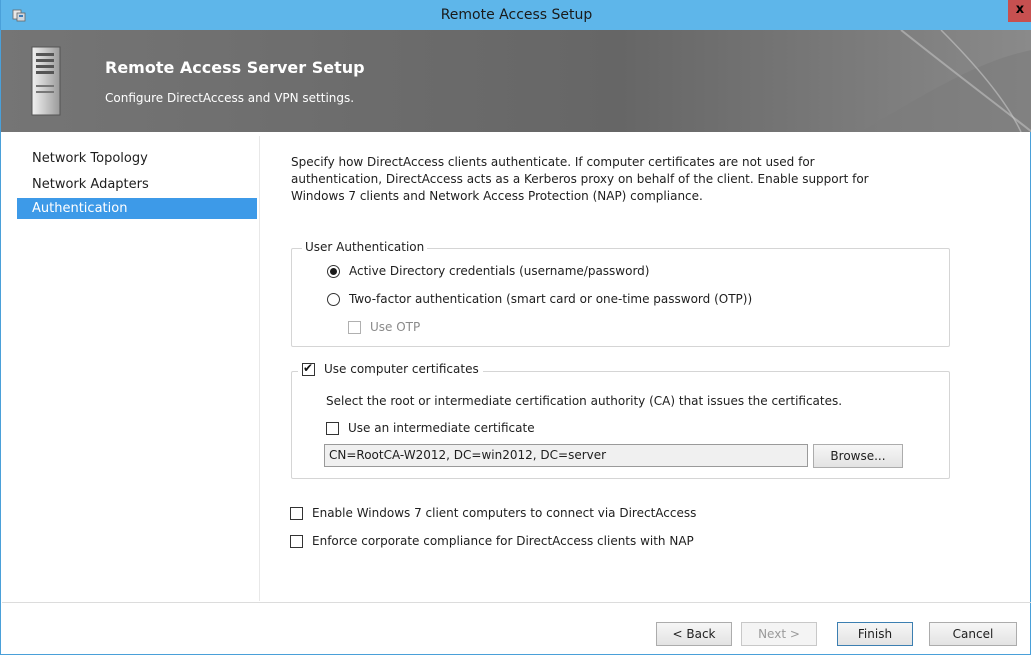  What do you see at coordinates (137, 185) in the screenshot?
I see `nav-item-network-adapters: Network Adapters` at bounding box center [137, 185].